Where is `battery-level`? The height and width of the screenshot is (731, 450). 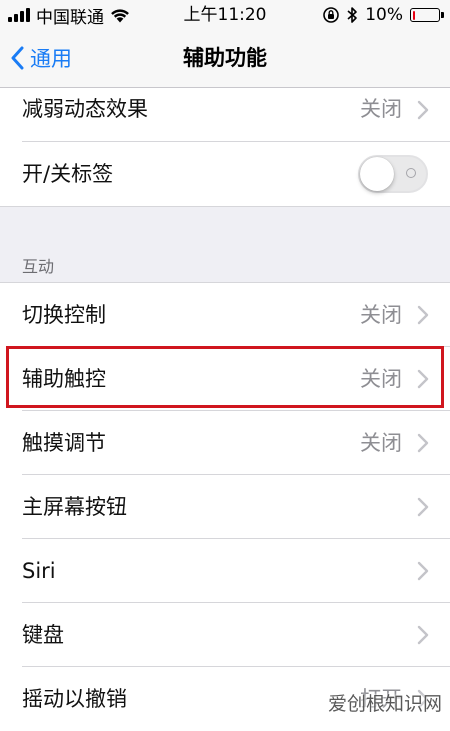
battery-level is located at coordinates (413, 15).